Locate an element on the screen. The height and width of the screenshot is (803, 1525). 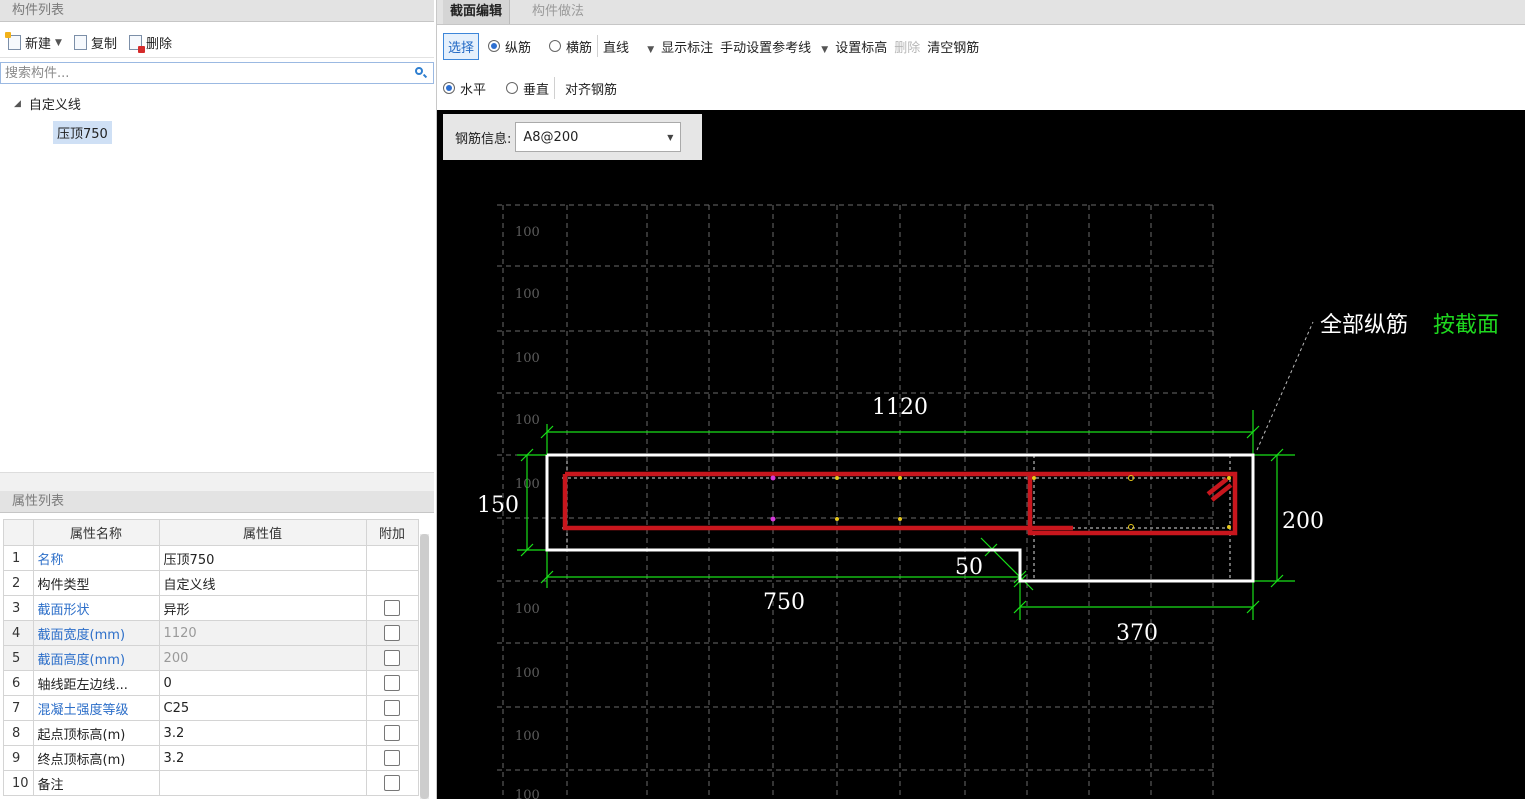
search-input is located at coordinates (205, 73).